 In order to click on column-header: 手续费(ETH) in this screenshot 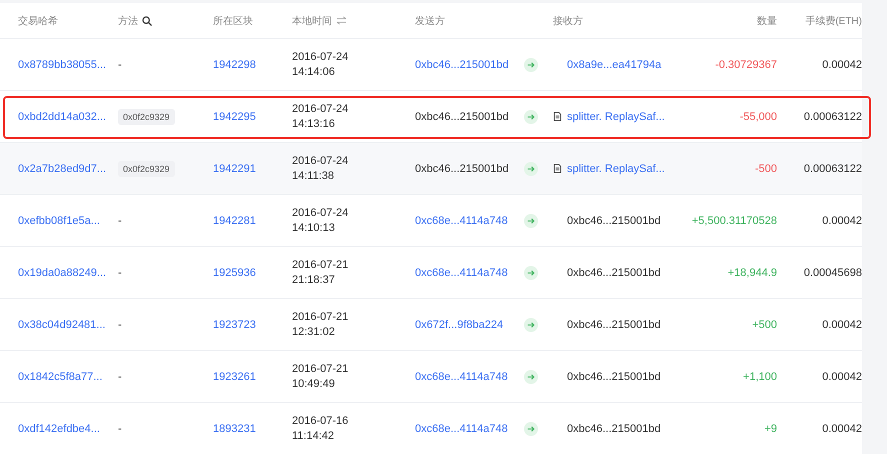, I will do `click(833, 21)`.